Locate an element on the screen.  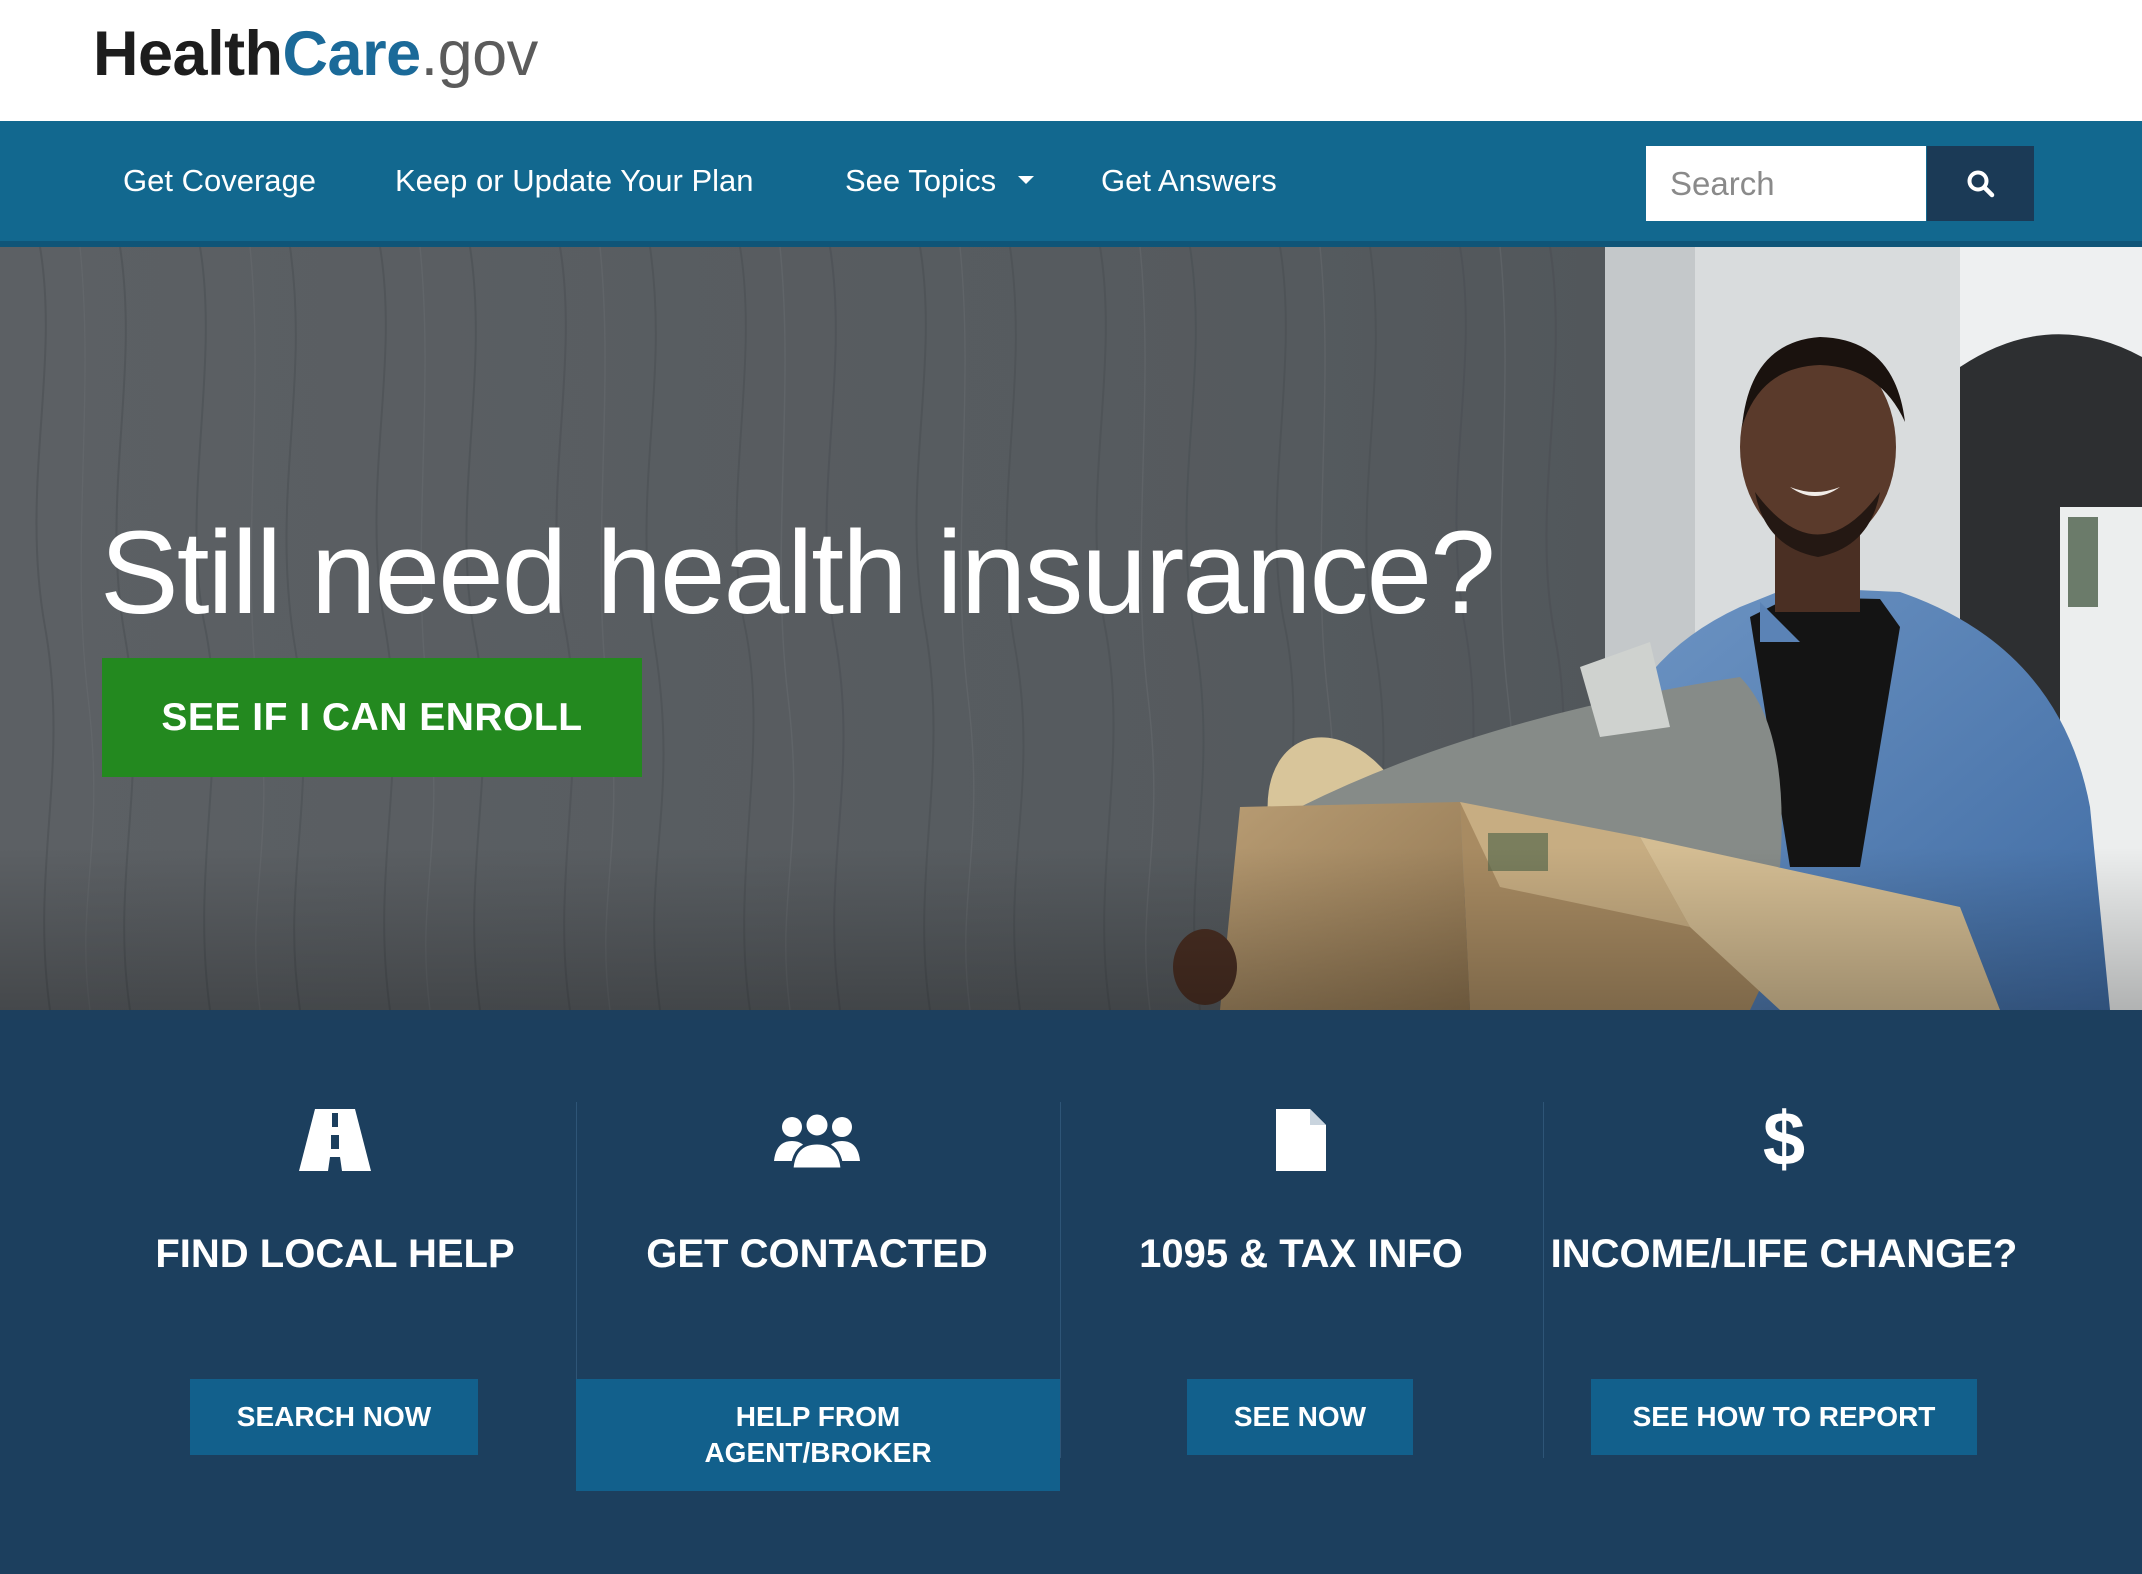
caret-down-icon is located at coordinates (1026, 179).